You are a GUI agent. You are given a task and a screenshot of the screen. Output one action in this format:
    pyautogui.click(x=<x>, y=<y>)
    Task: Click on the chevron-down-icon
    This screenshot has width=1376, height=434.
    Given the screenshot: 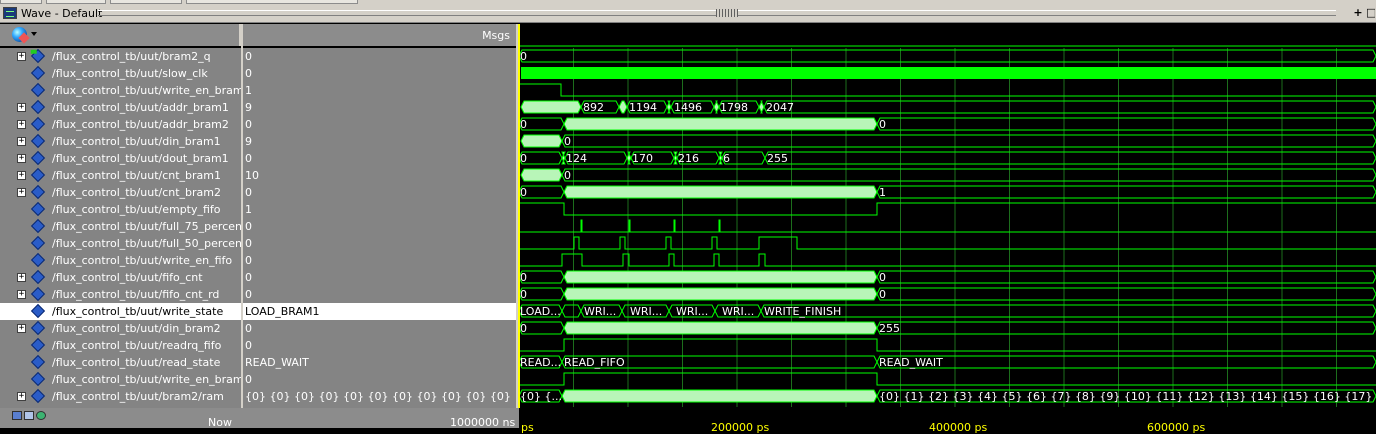 What is the action you would take?
    pyautogui.click(x=34, y=34)
    